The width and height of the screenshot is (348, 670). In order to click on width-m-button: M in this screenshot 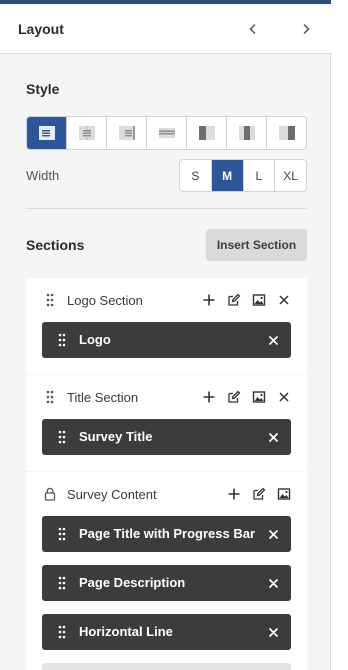, I will do `click(227, 175)`.